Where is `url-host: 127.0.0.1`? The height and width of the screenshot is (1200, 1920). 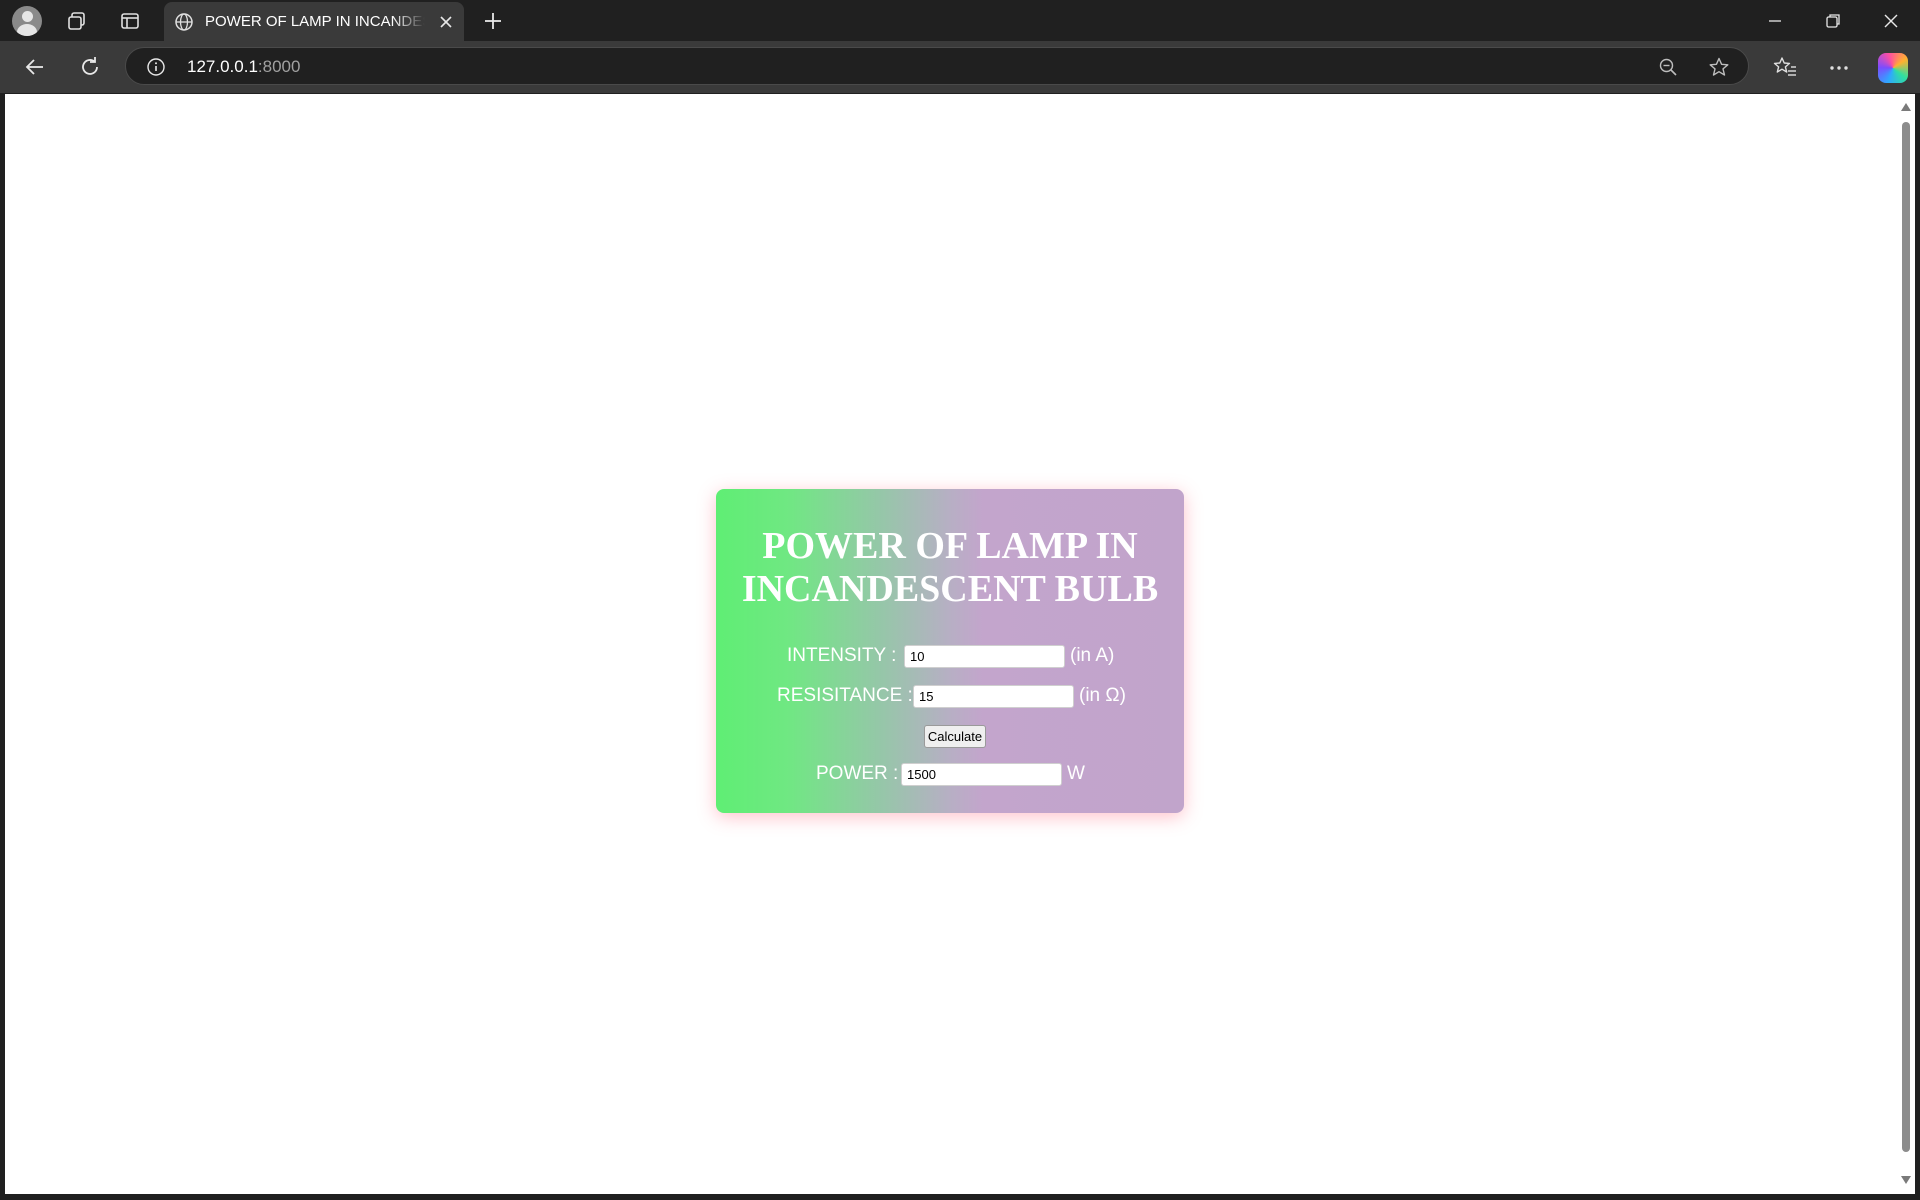
url-host: 127.0.0.1 is located at coordinates (222, 66).